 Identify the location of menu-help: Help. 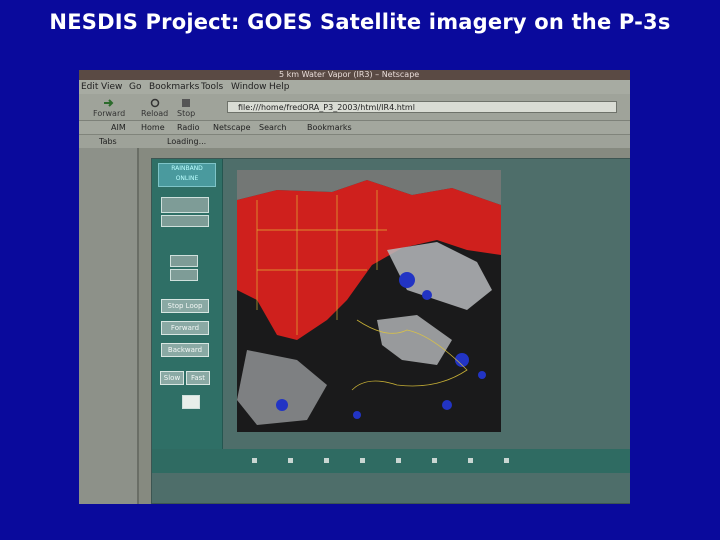
(279, 87).